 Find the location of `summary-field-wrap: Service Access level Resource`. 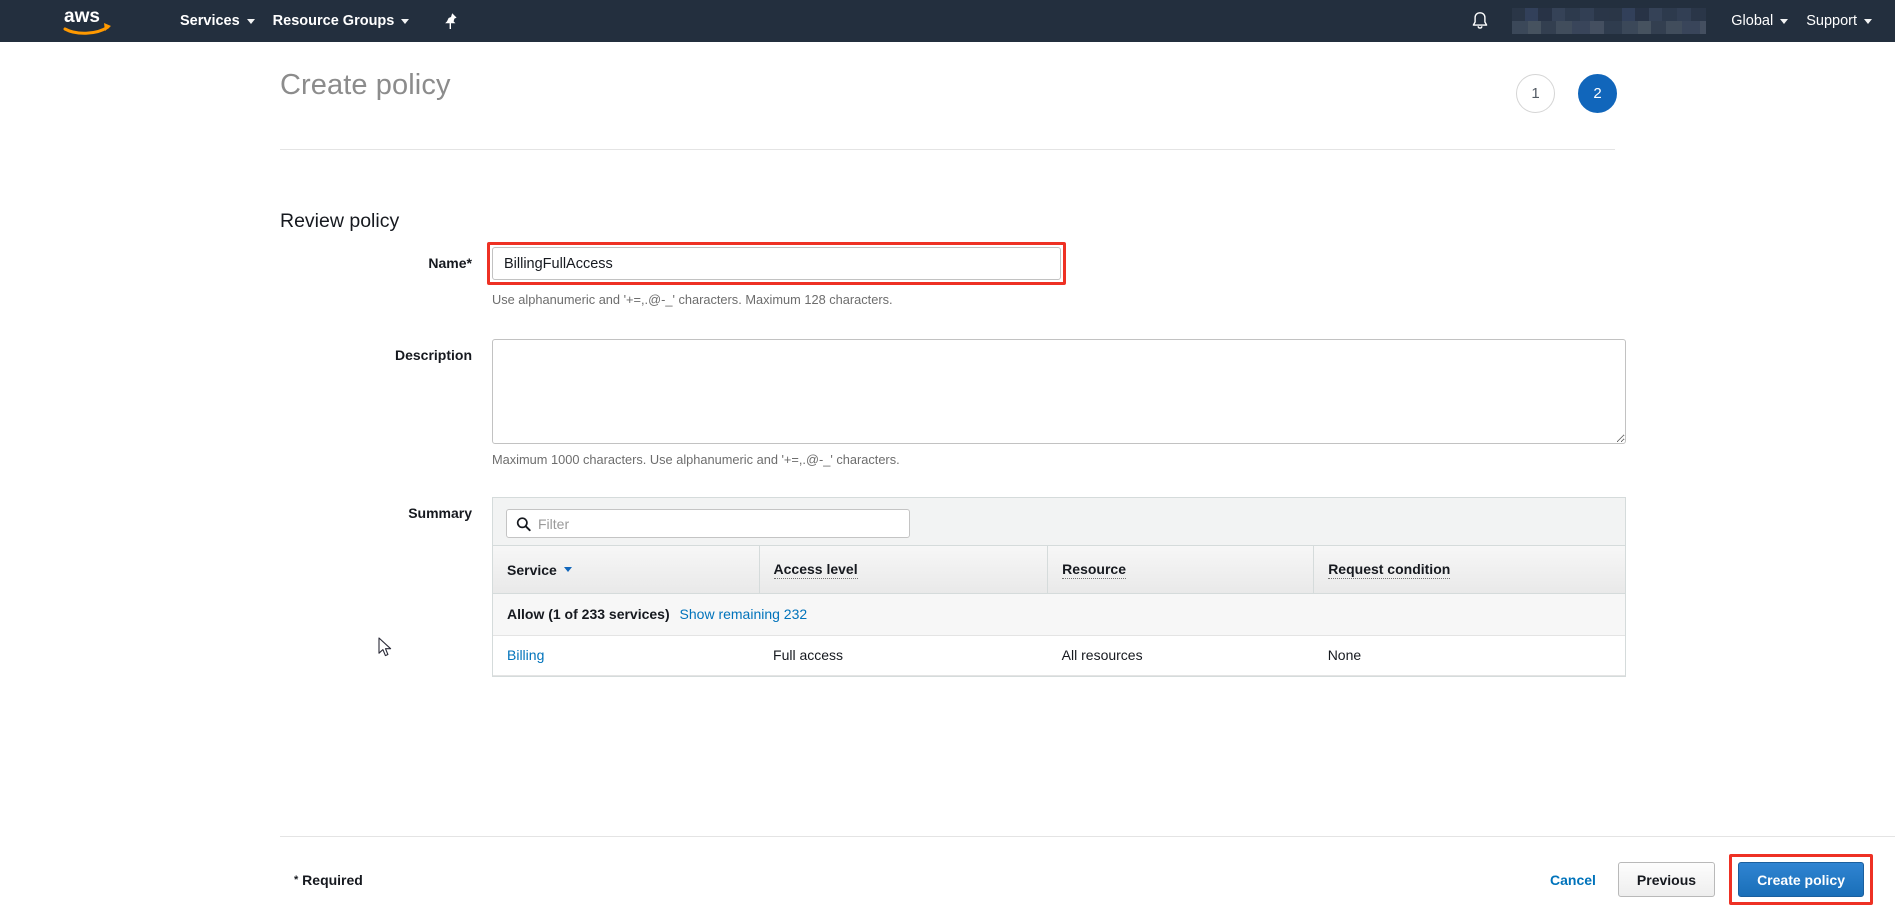

summary-field-wrap: Service Access level Resource is located at coordinates (1061, 587).